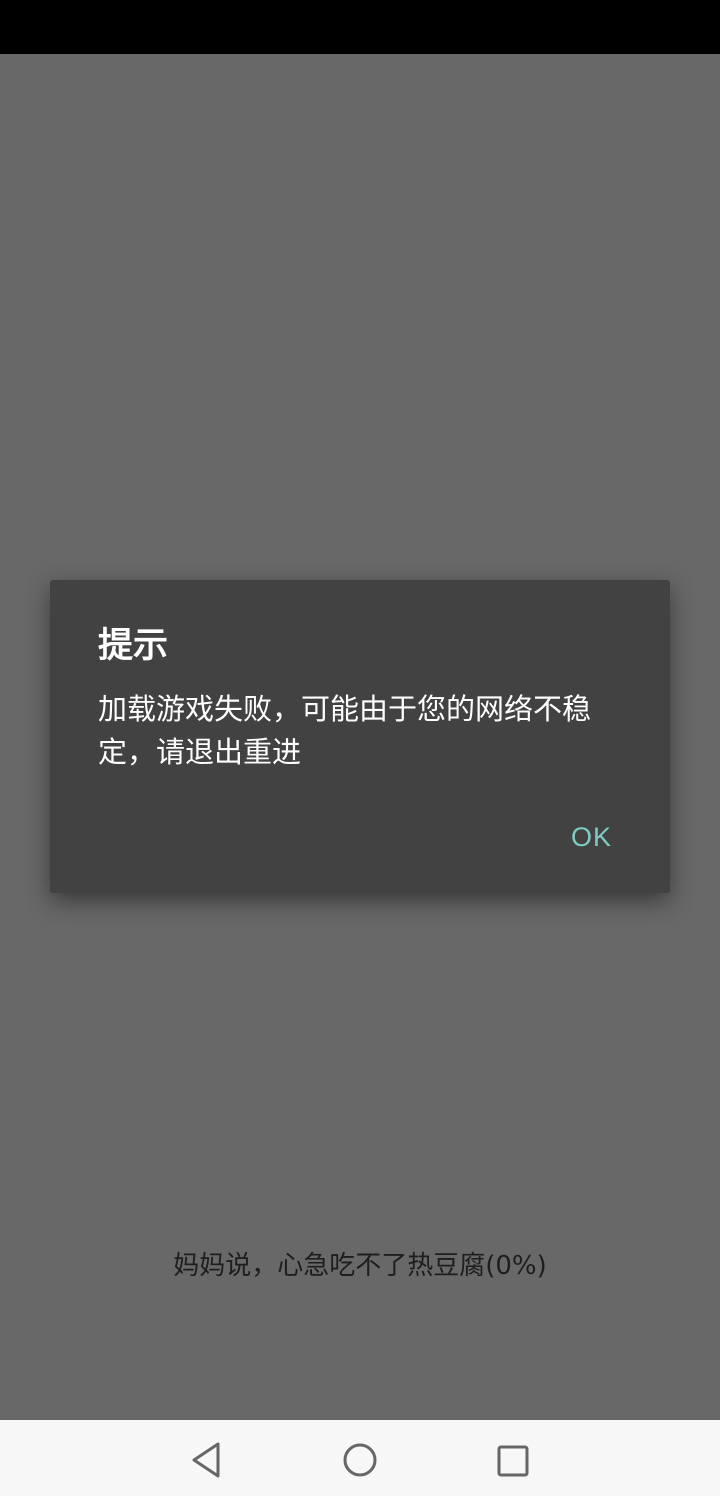  Describe the element at coordinates (360, 1266) in the screenshot. I see `loading-status-text: 妈妈说，心急吃不了热豆腐(0%)` at that location.